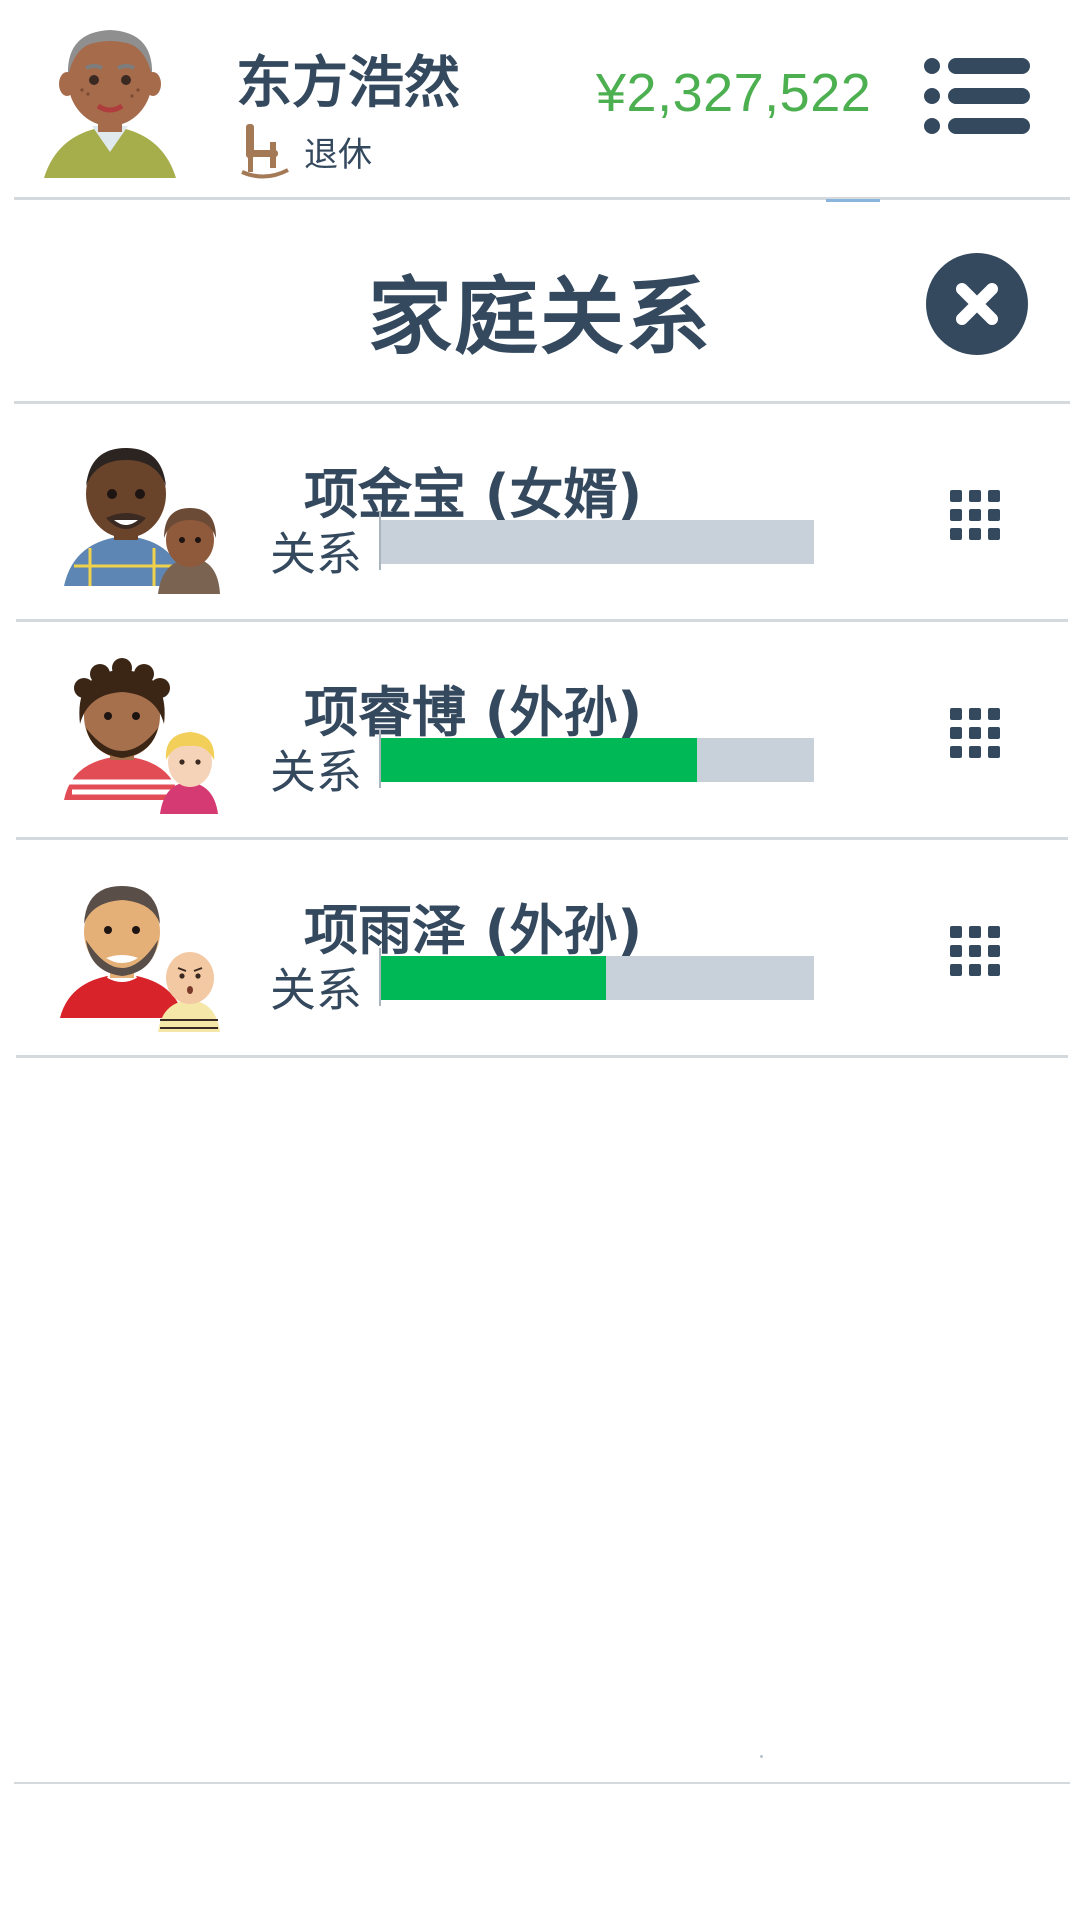  I want to click on speck, so click(761, 1756).